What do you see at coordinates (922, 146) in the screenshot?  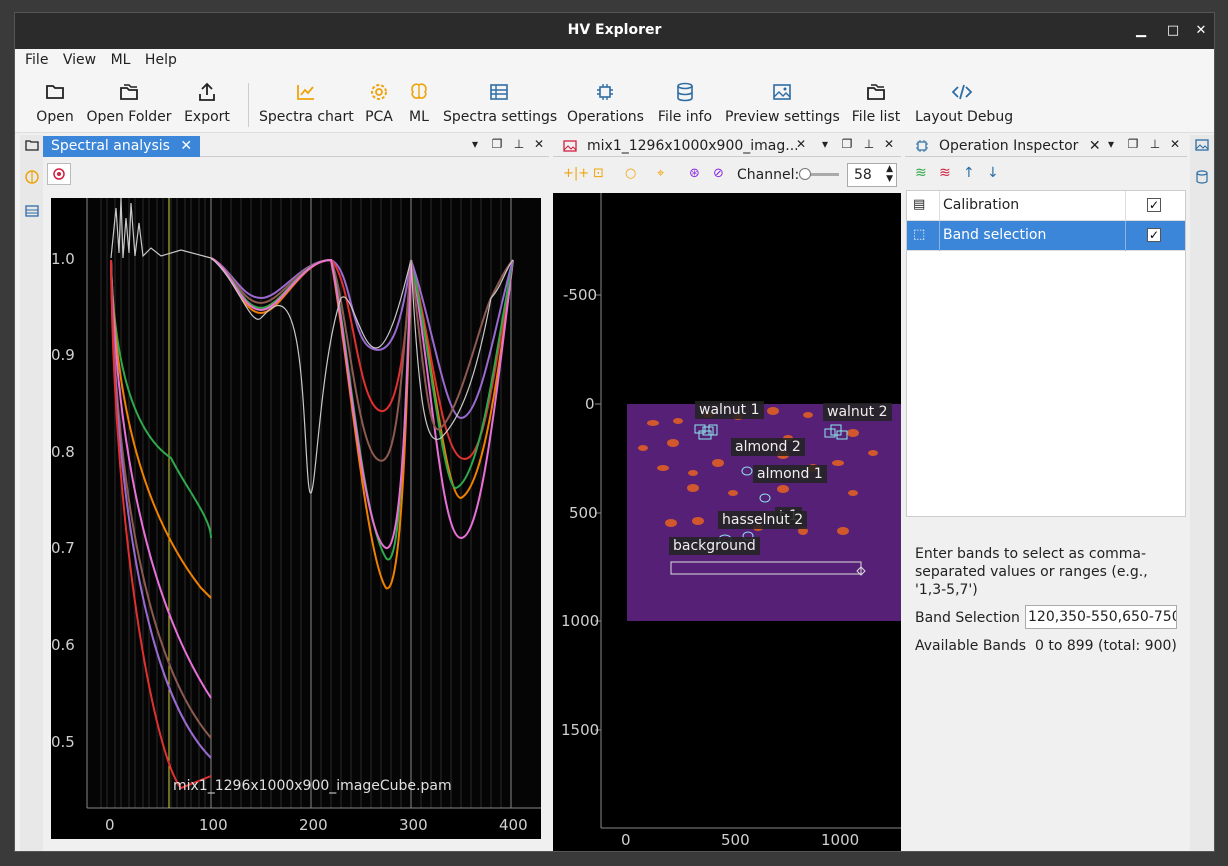 I see `chip-icon` at bounding box center [922, 146].